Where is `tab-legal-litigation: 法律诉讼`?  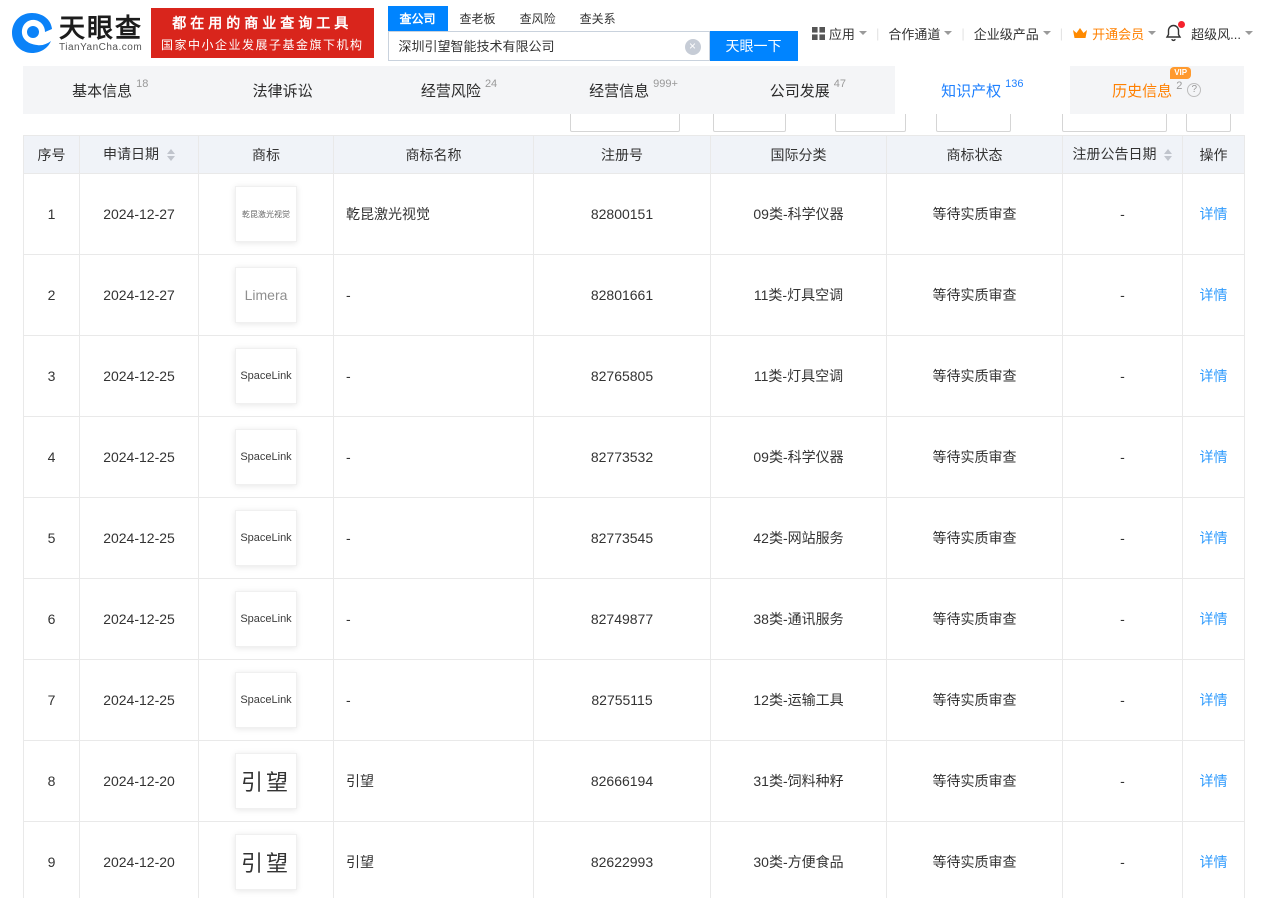 tab-legal-litigation: 法律诉讼 is located at coordinates (284, 90).